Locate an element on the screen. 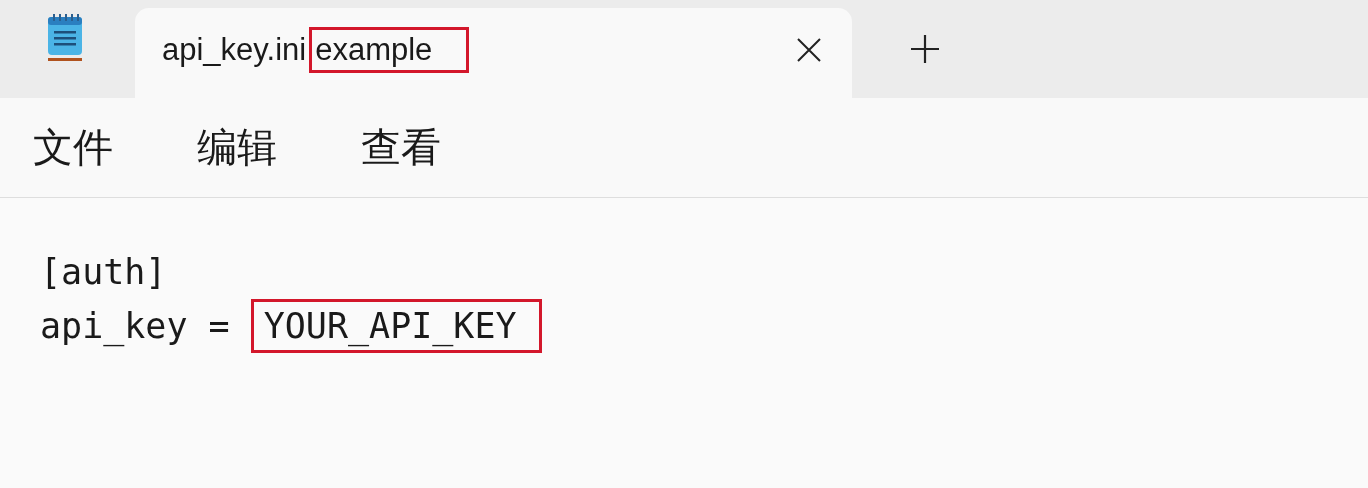 The height and width of the screenshot is (488, 1368). menu-item: 查看 is located at coordinates (401, 147).